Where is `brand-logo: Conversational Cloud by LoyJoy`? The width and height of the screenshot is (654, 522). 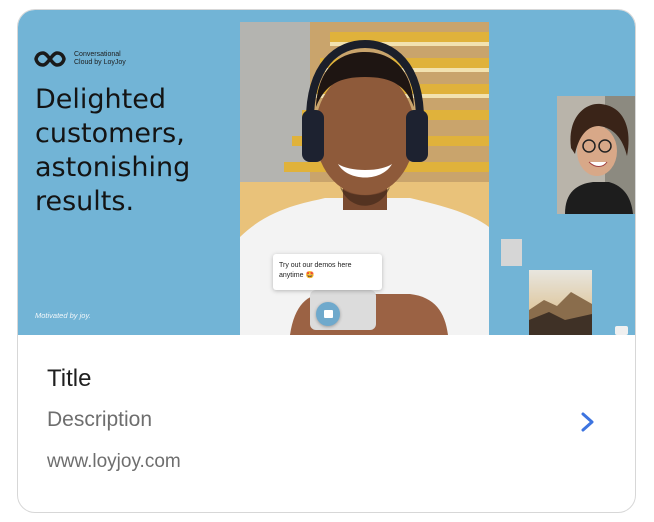
brand-logo: Conversational Cloud by LoyJoy is located at coordinates (80, 59).